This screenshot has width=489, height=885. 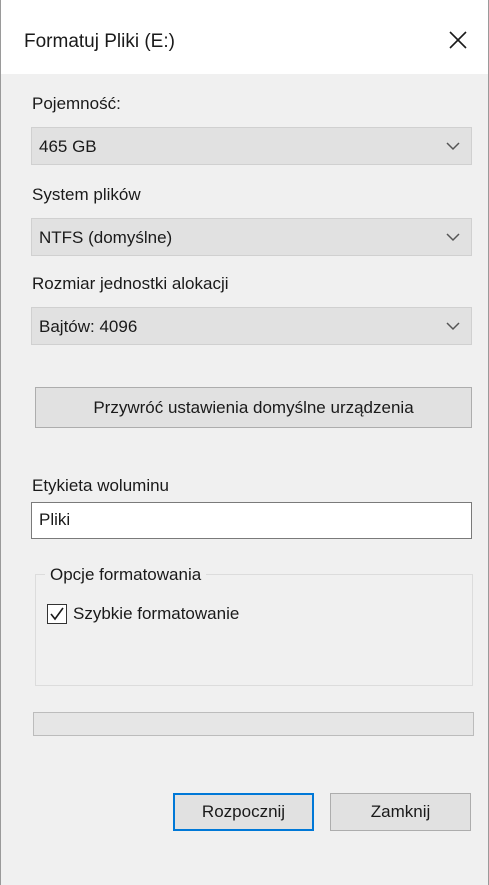 What do you see at coordinates (251, 326) in the screenshot?
I see `allocation-unit-dropdown: Bajtów: 4096` at bounding box center [251, 326].